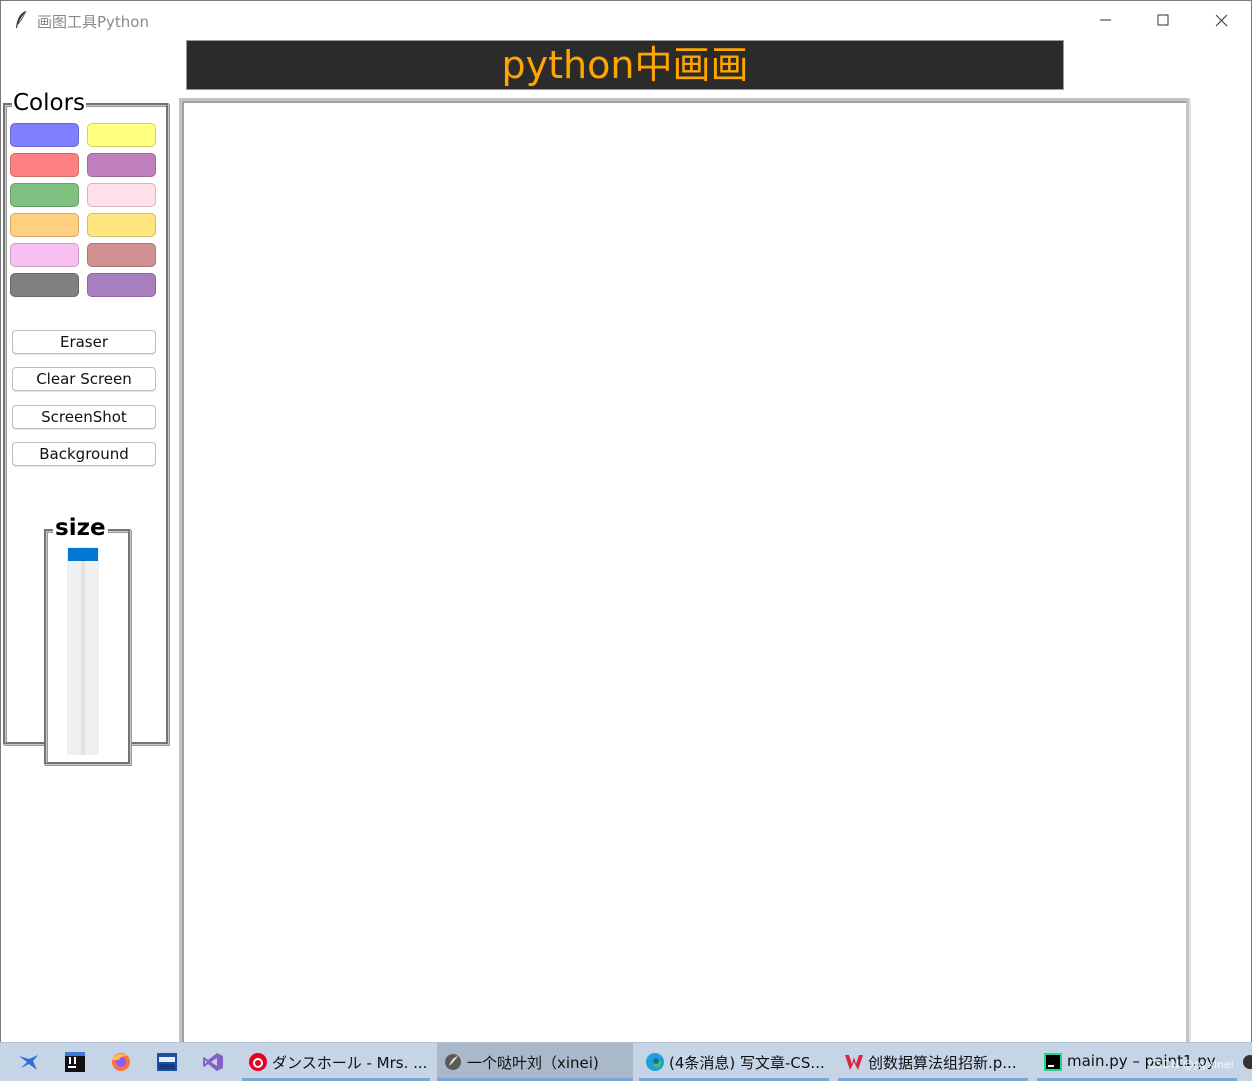 This screenshot has width=1252, height=1081. What do you see at coordinates (121, 255) in the screenshot?
I see `color-swatch-rosy-brown` at bounding box center [121, 255].